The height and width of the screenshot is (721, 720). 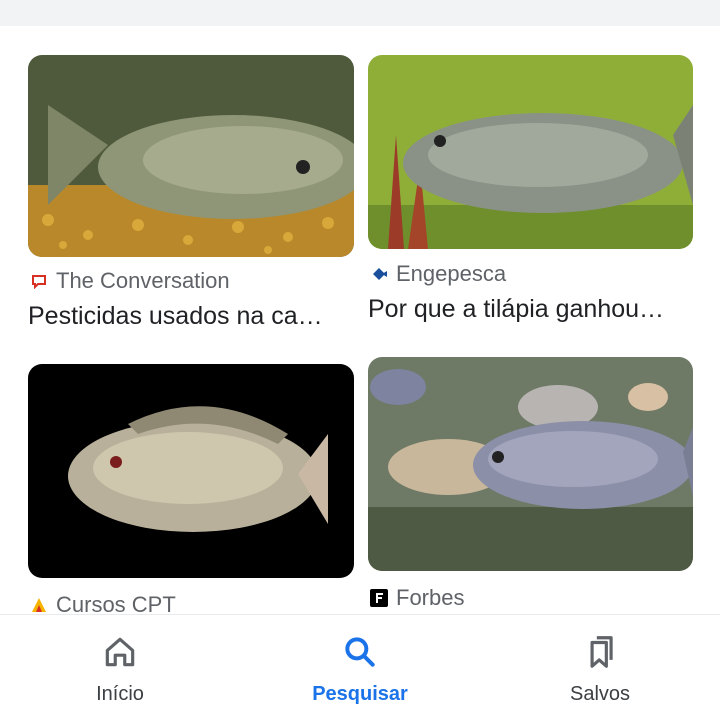 I want to click on result-source-2: Engepesca, so click(x=451, y=273).